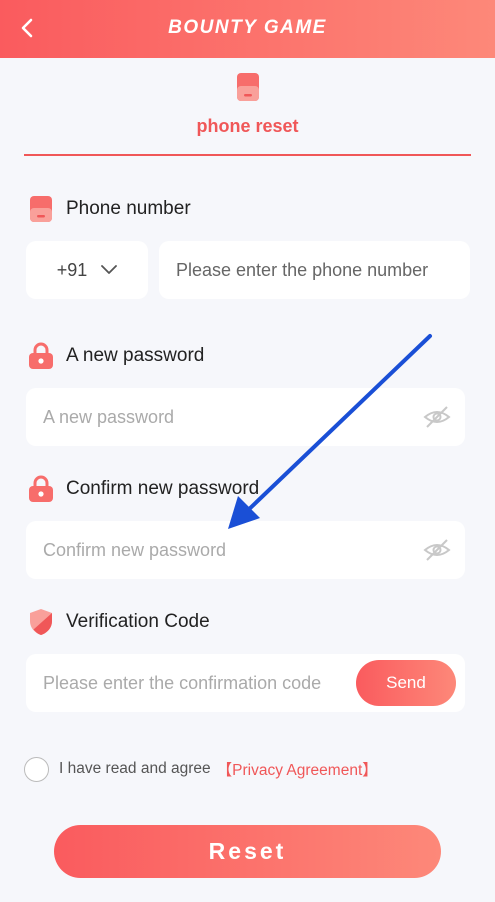  I want to click on agree-checkbox, so click(36, 769).